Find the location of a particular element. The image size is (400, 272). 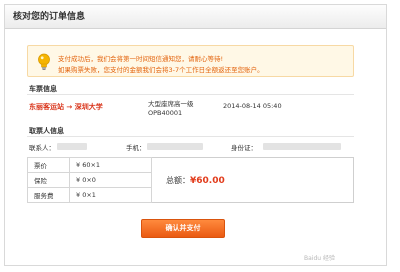

fee-value: ¥ 60×1 is located at coordinates (110, 165).